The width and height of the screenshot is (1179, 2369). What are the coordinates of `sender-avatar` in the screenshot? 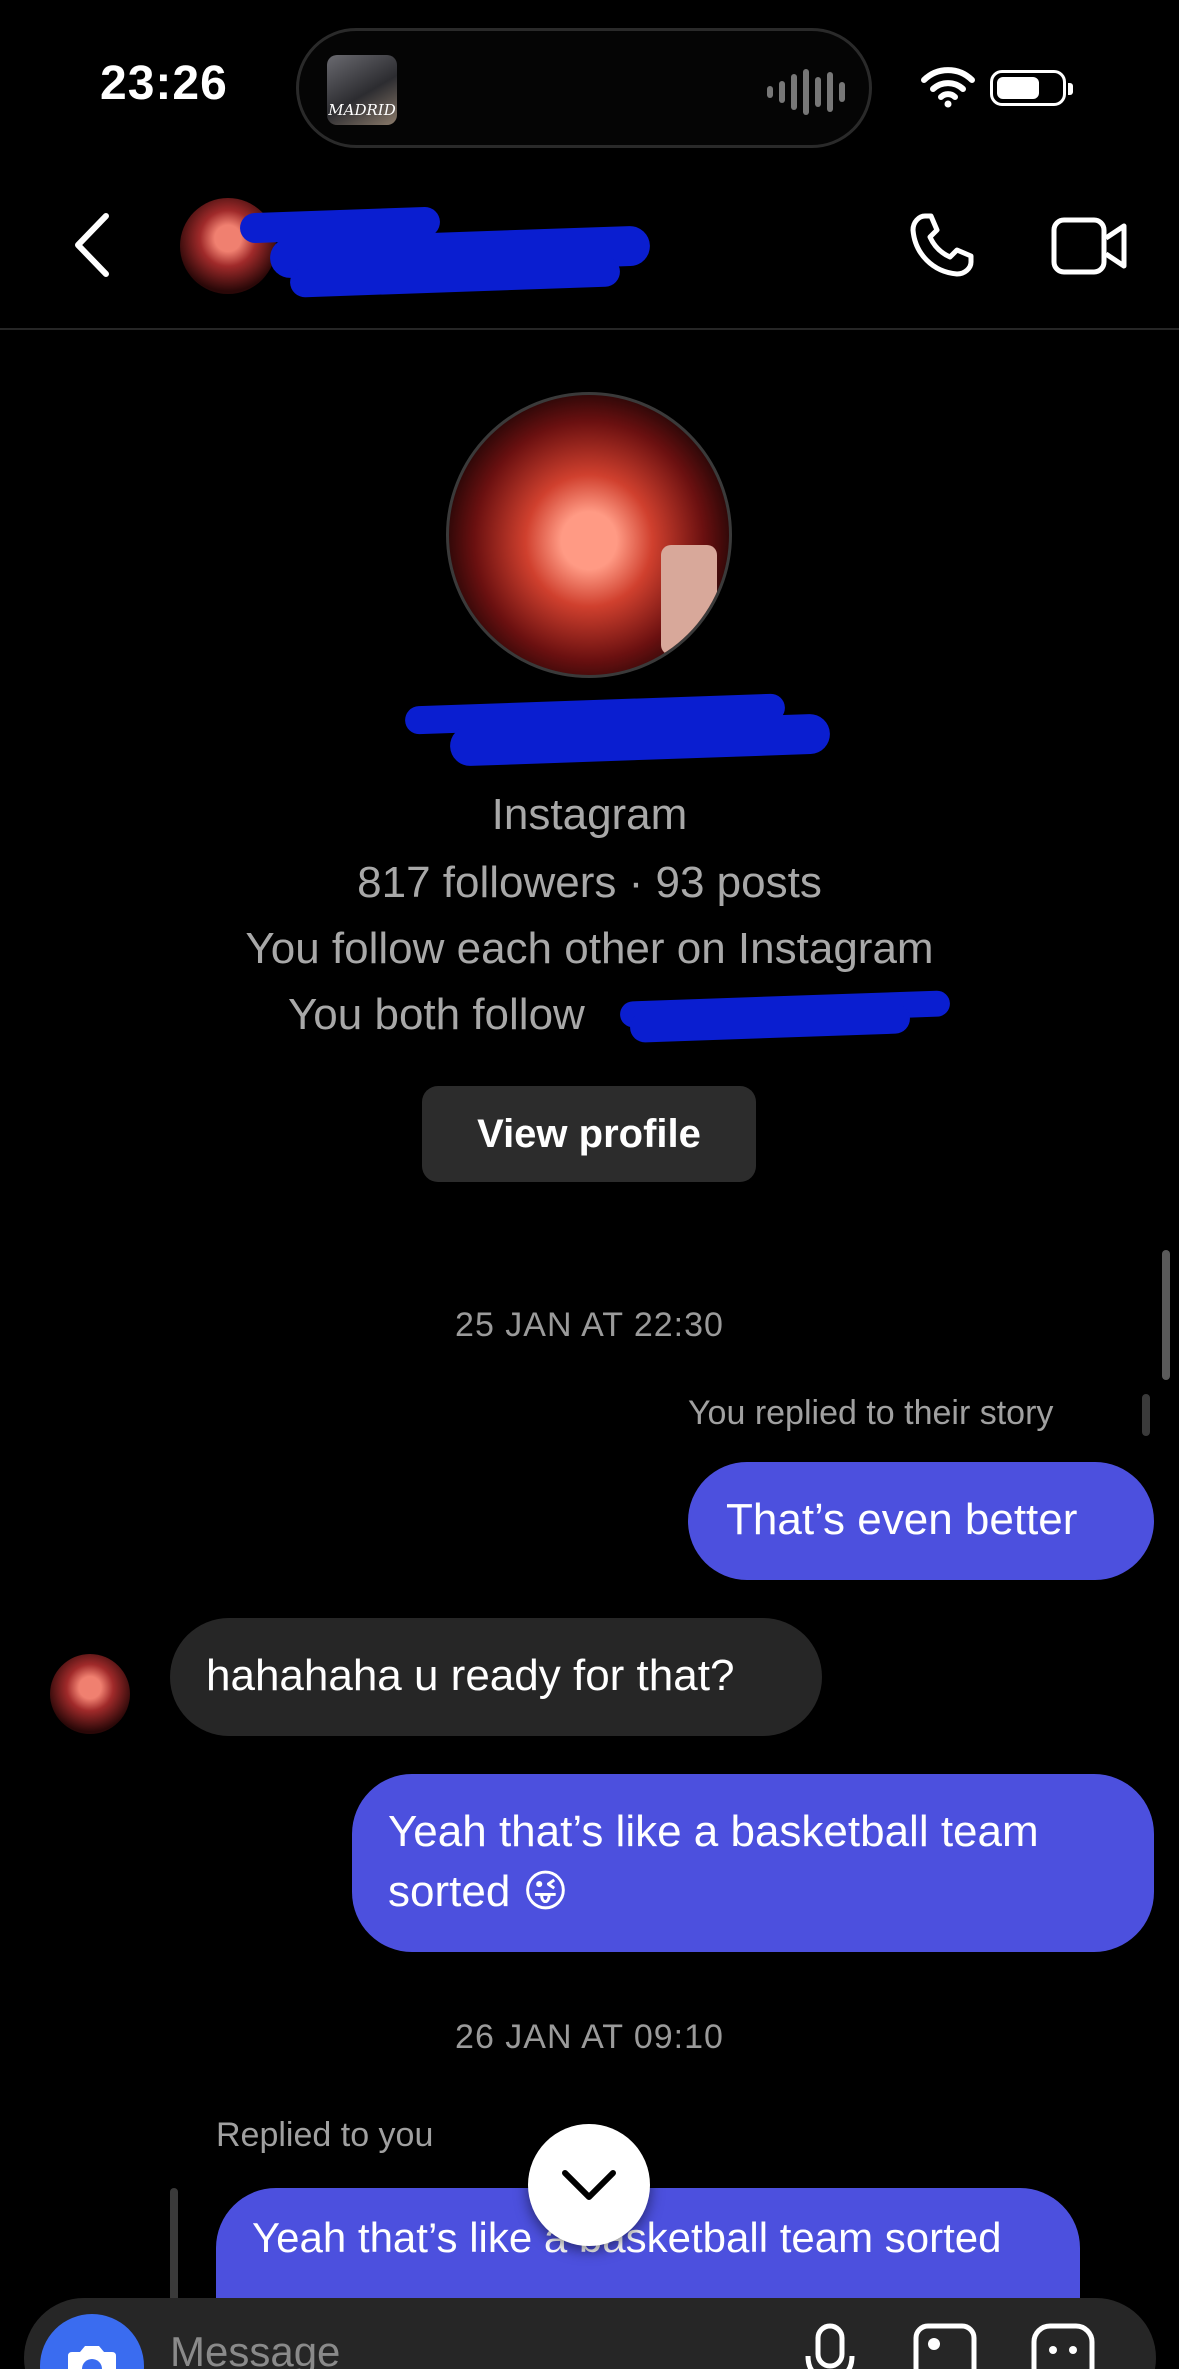 It's located at (90, 1694).